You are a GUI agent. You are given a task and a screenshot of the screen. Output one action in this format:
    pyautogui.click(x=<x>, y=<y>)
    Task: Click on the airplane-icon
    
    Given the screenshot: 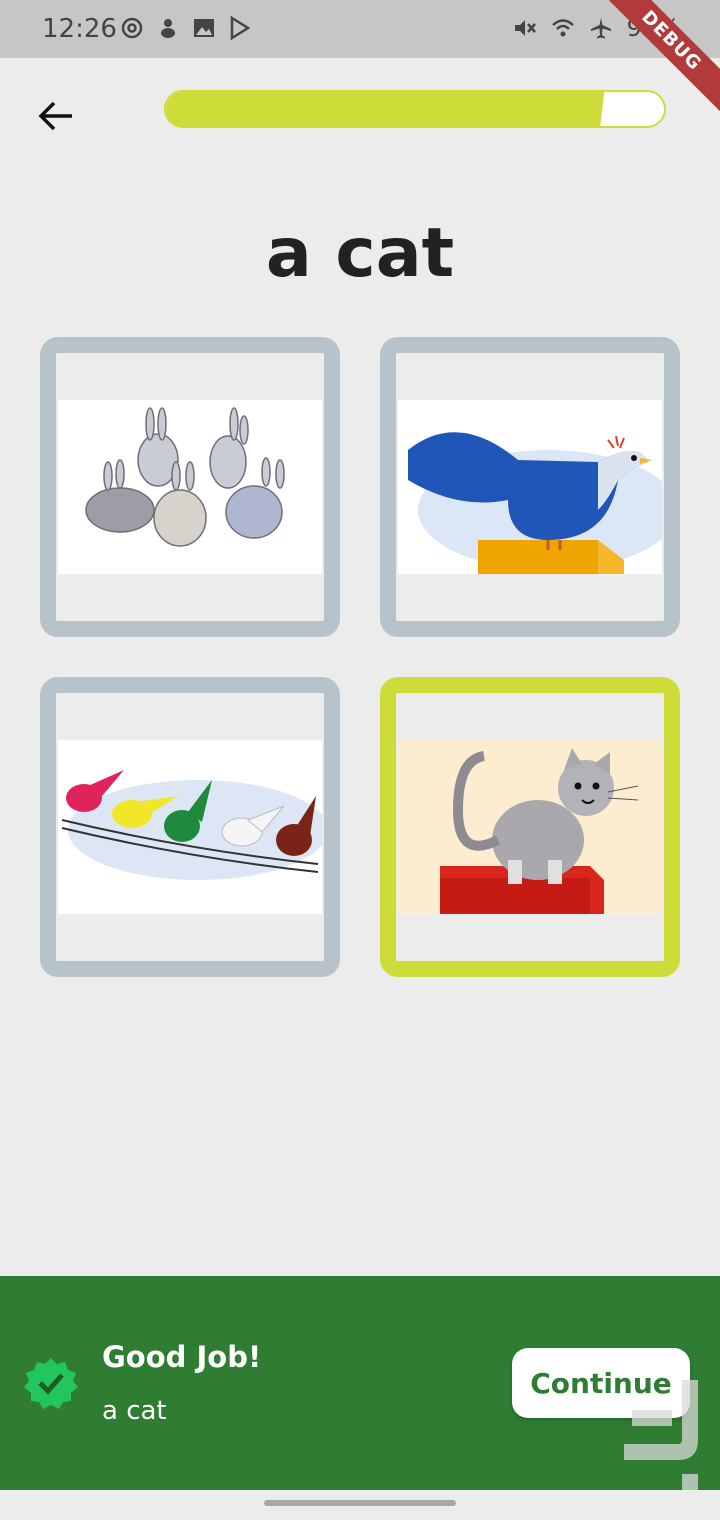 What is the action you would take?
    pyautogui.click(x=600, y=28)
    